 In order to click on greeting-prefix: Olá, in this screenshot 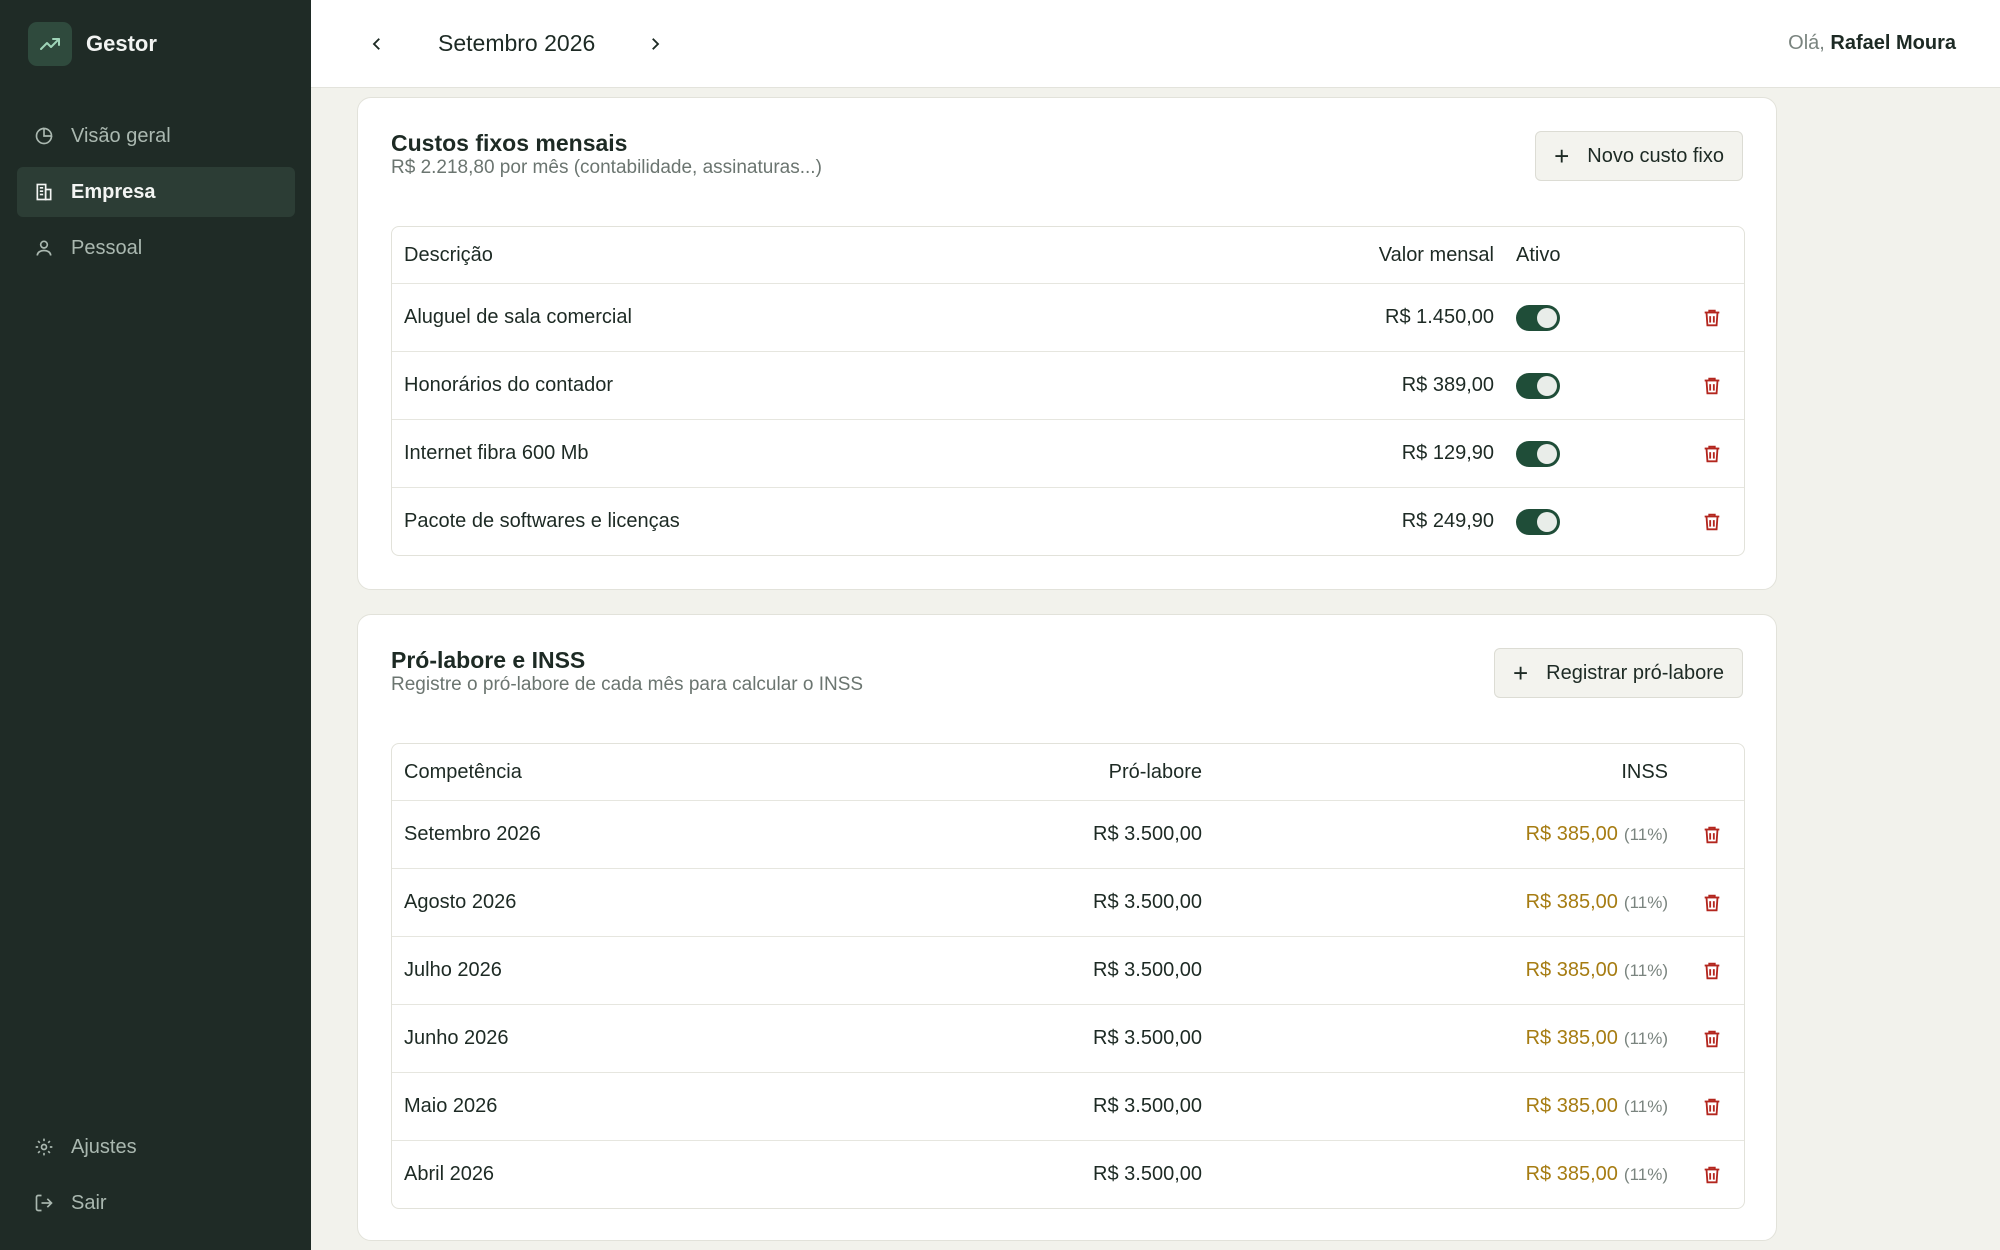, I will do `click(1806, 43)`.